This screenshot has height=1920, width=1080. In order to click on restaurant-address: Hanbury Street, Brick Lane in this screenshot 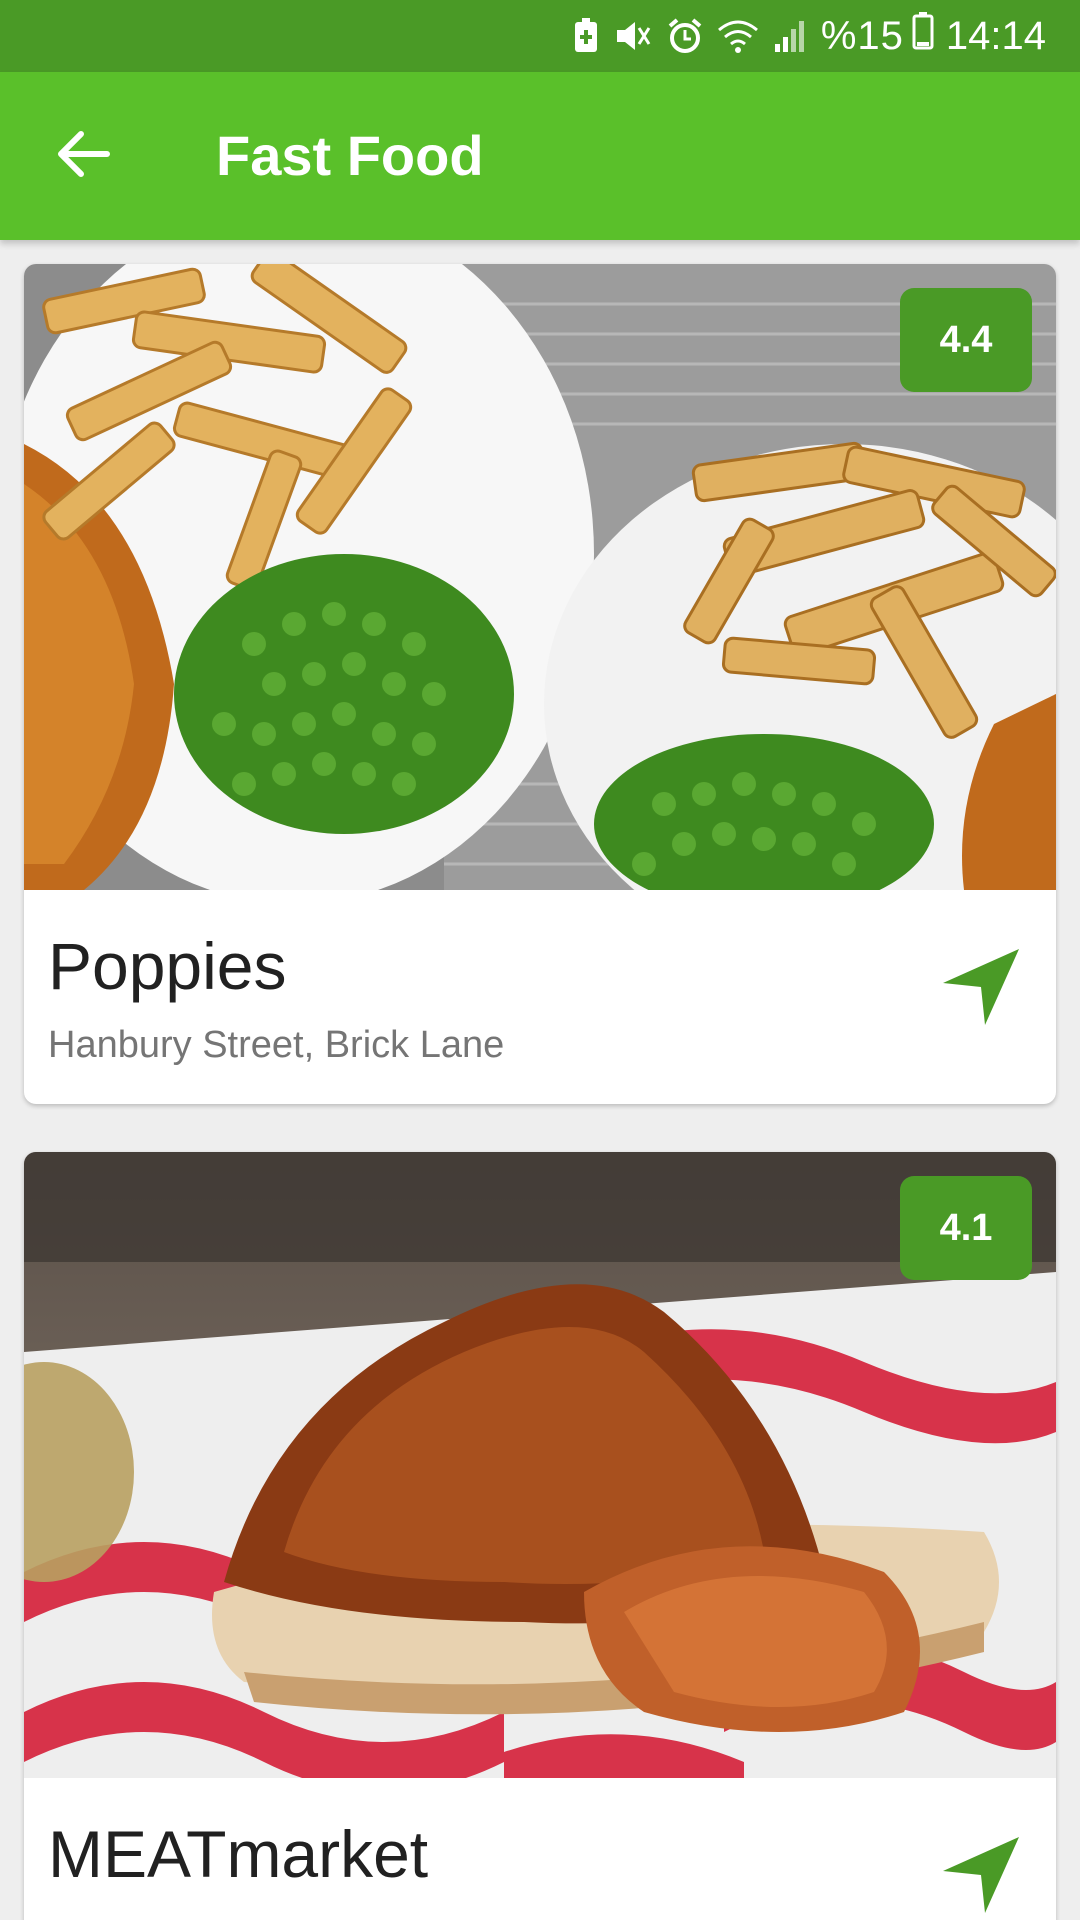, I will do `click(276, 1045)`.